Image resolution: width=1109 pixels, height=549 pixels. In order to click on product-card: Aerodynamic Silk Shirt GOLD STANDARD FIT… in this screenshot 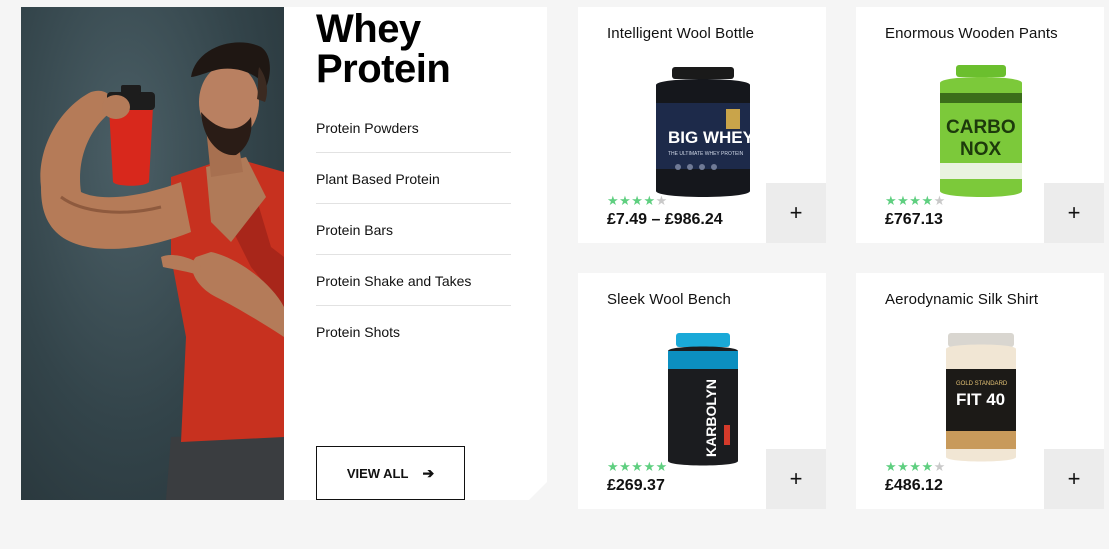, I will do `click(980, 391)`.